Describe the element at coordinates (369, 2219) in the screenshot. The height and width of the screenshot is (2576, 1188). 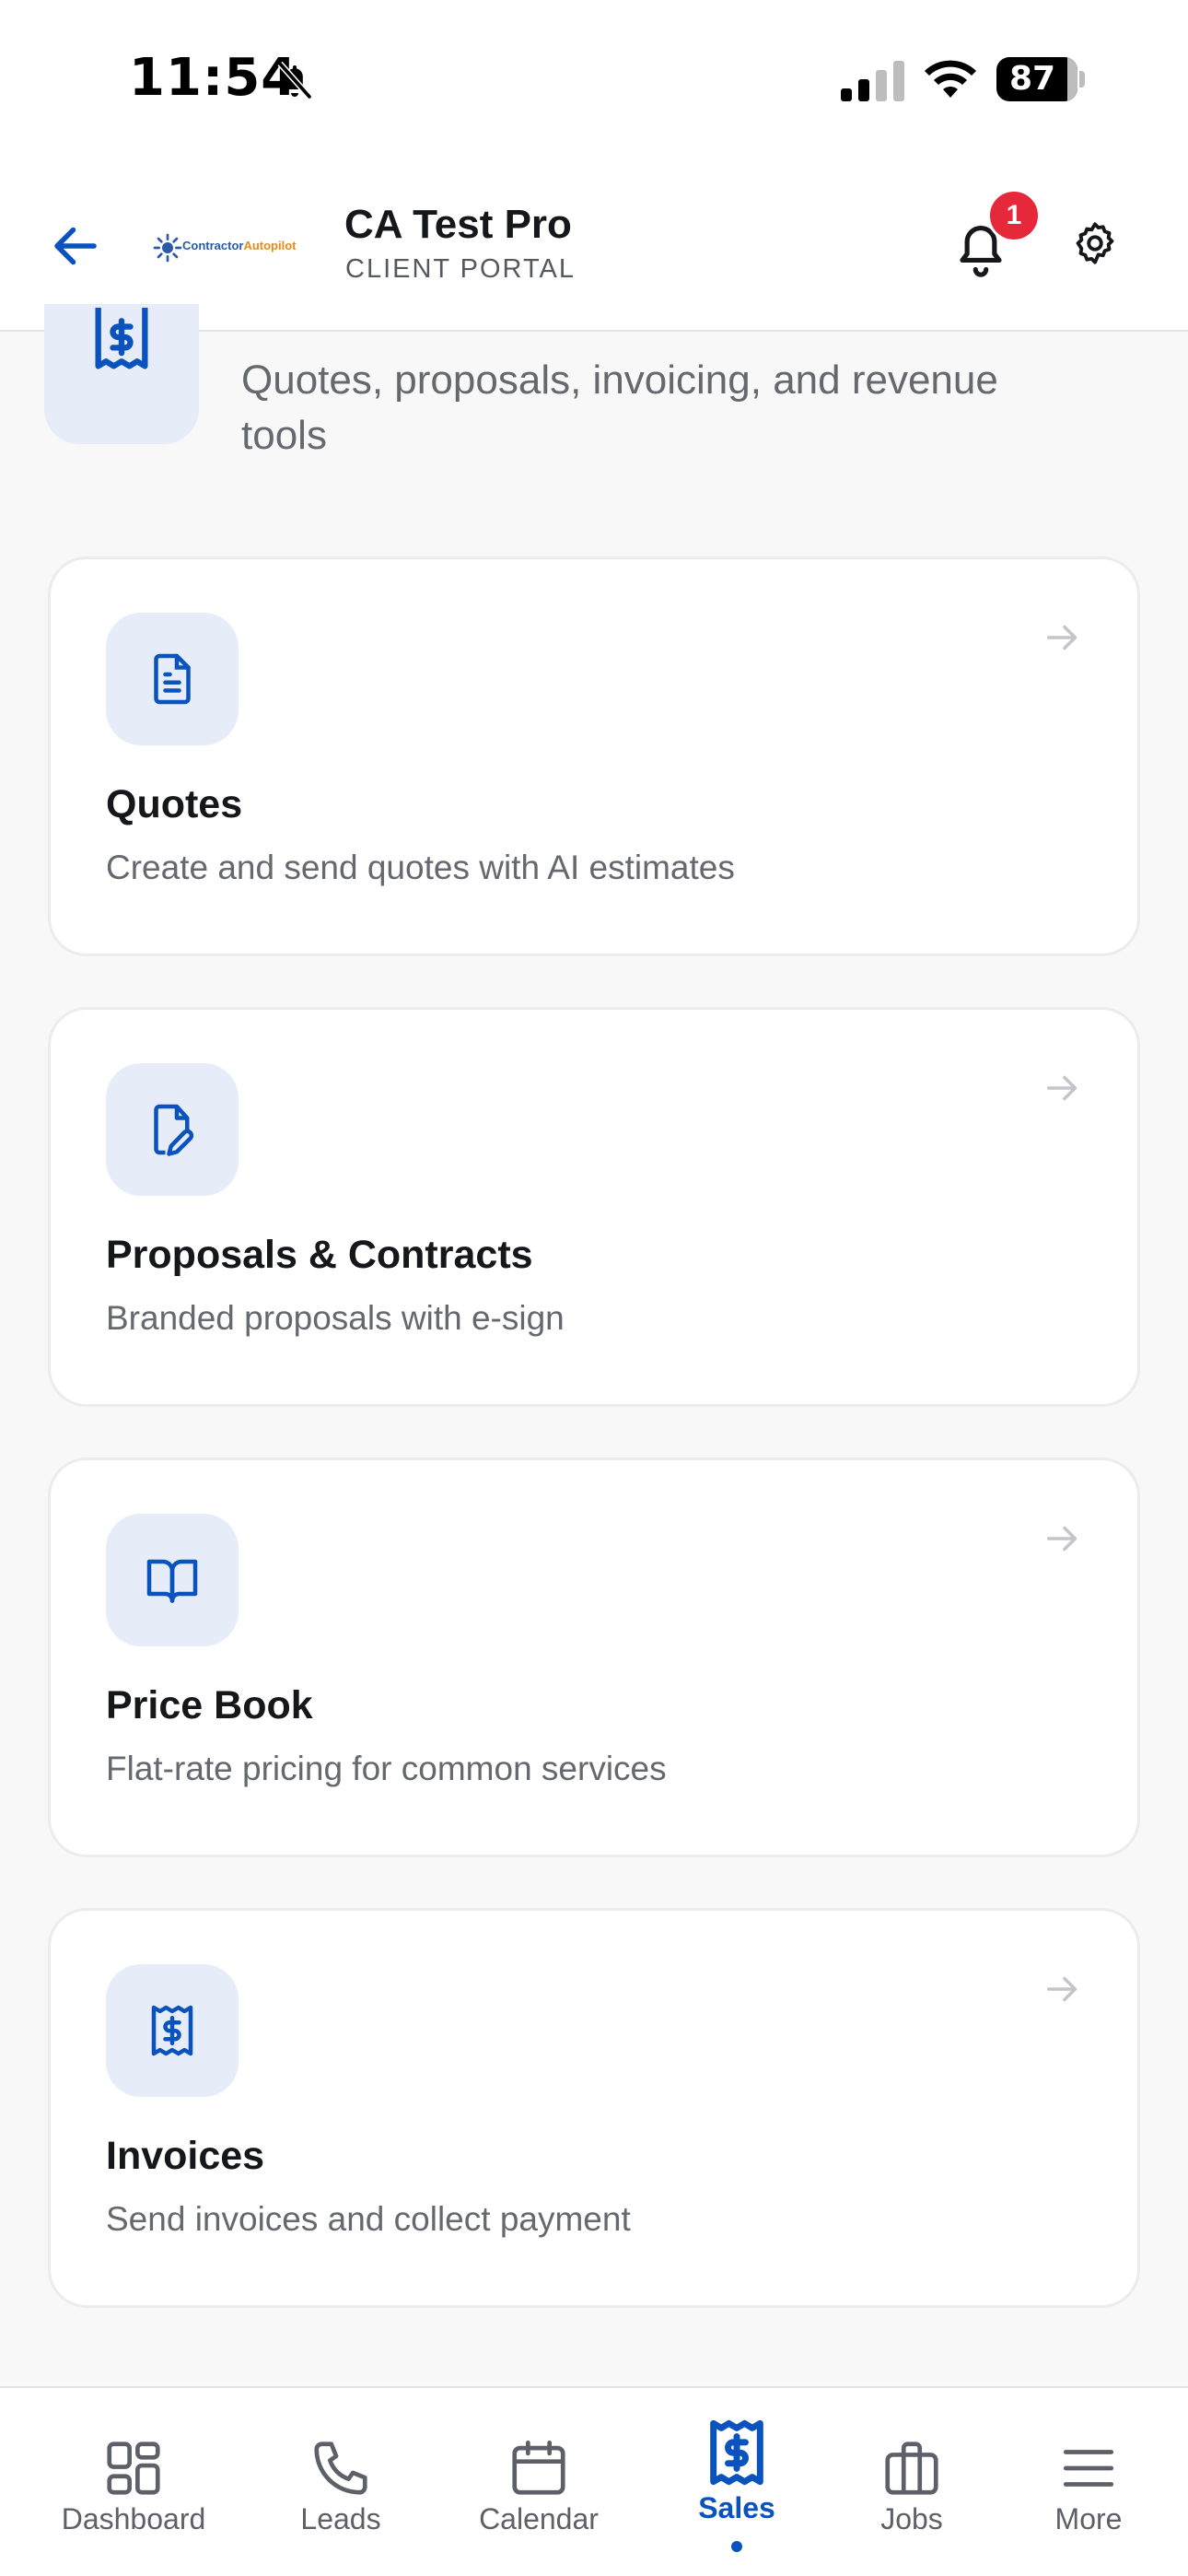
I see `card-description: Send invoices and collect payment` at that location.